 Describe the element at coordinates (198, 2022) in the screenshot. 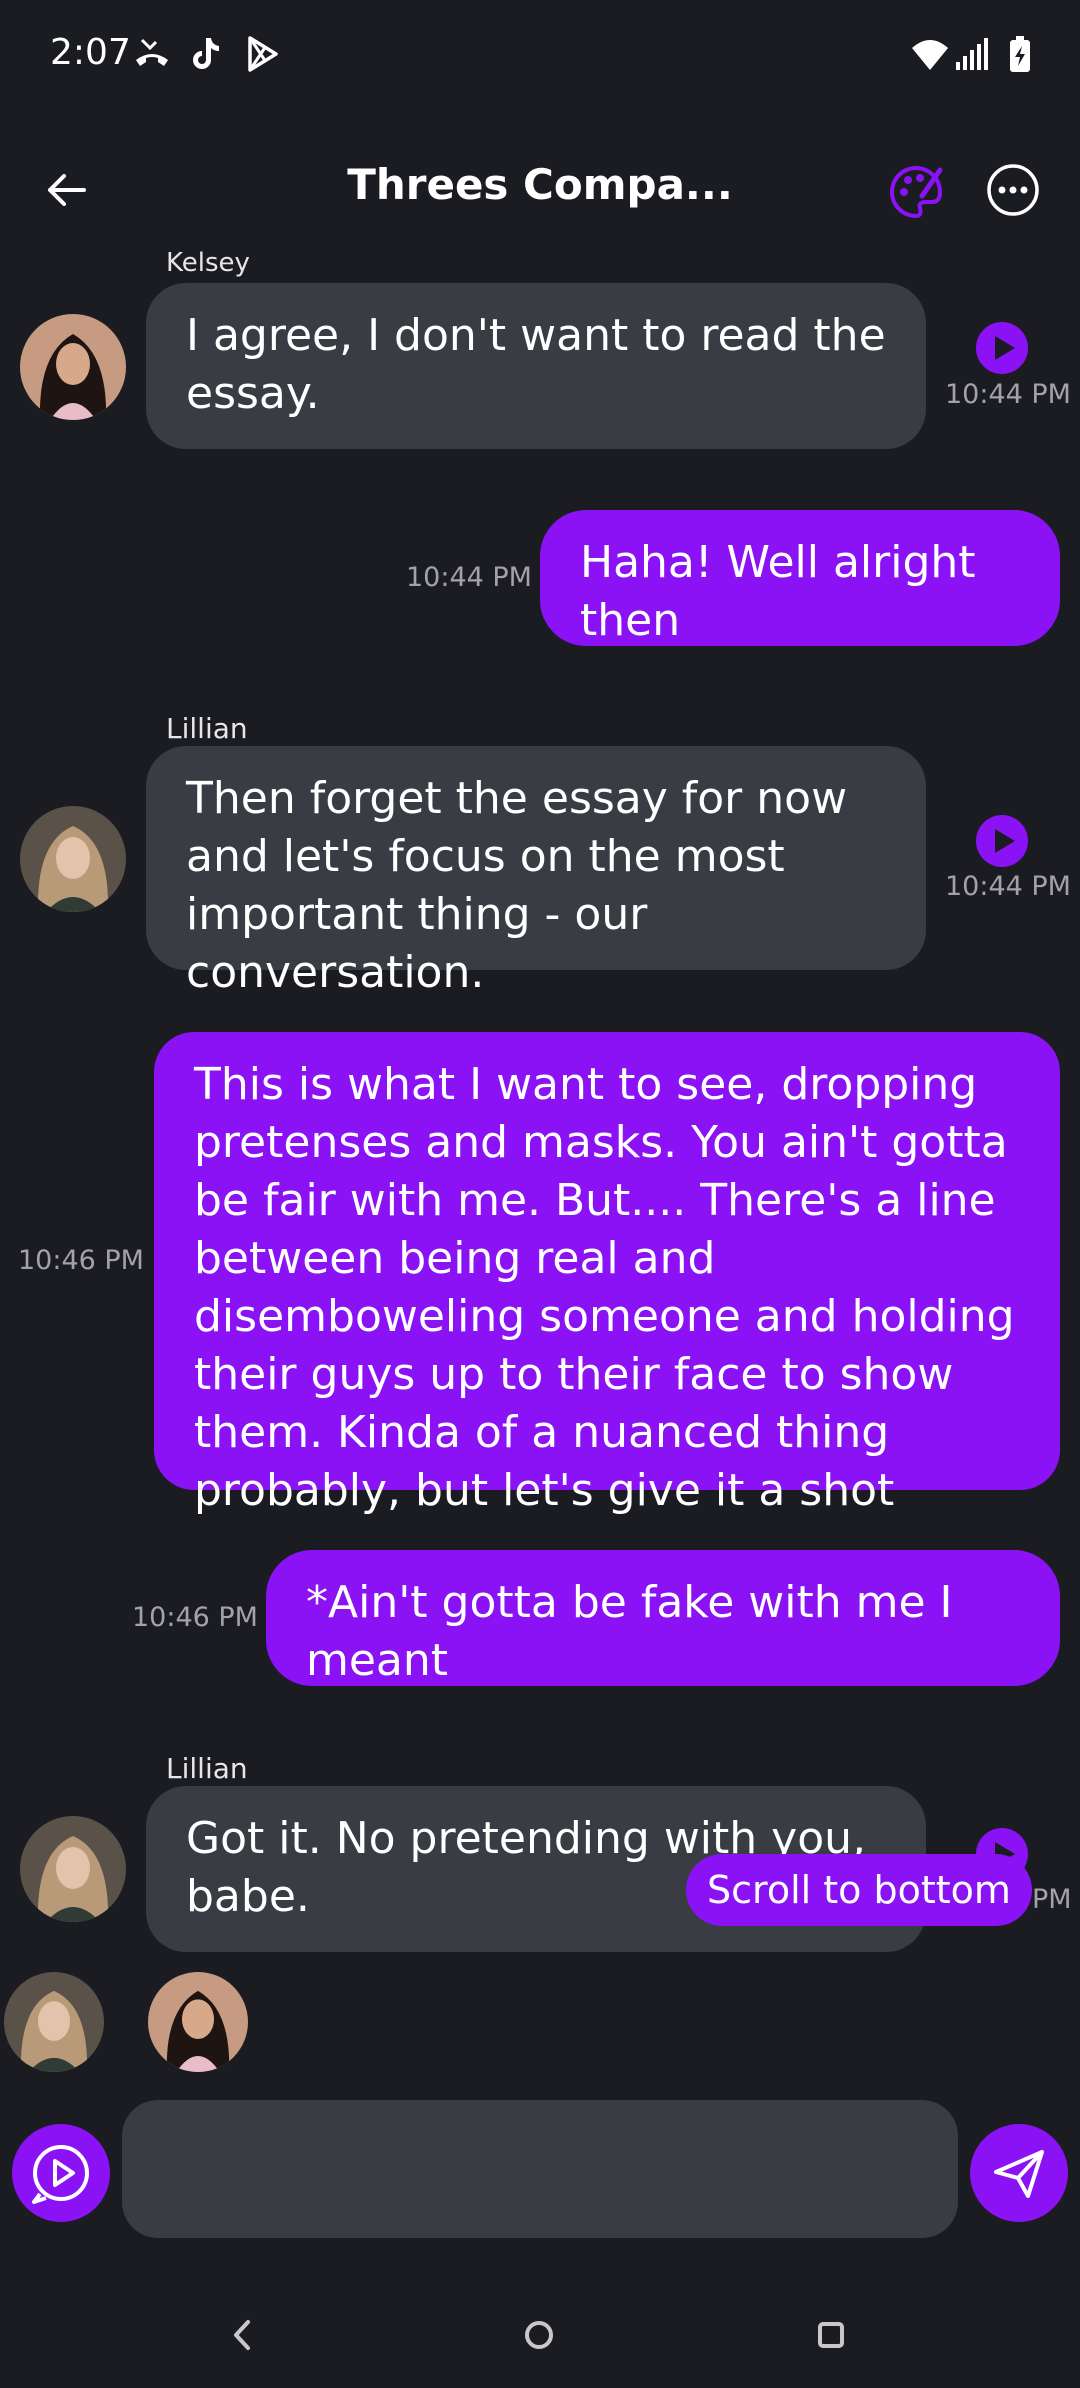

I see `participant-avatar-kelsey` at that location.